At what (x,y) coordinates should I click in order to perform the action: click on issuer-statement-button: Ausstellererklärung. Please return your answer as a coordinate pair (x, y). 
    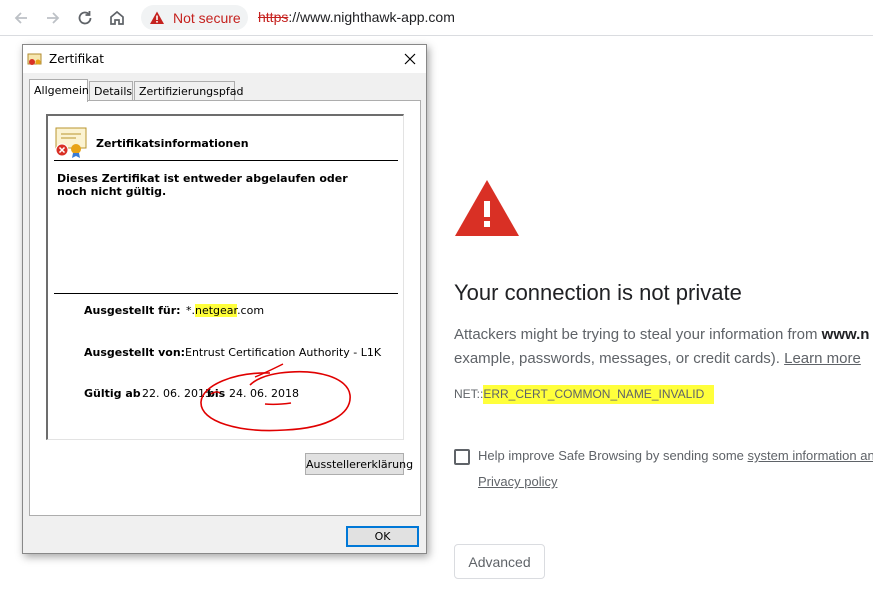
    Looking at the image, I should click on (359, 464).